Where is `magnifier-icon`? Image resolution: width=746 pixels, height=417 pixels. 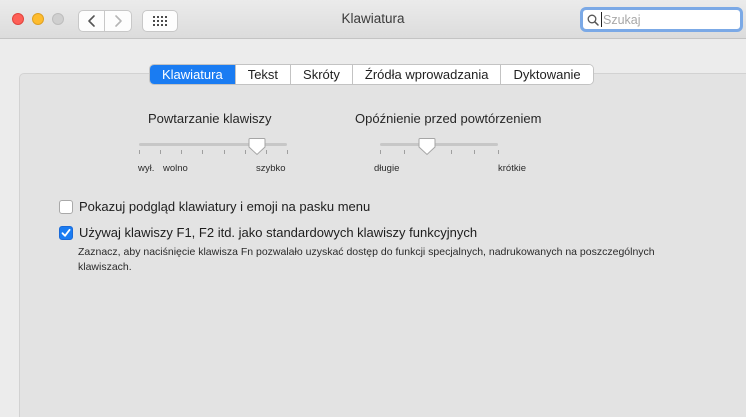
magnifier-icon is located at coordinates (593, 20).